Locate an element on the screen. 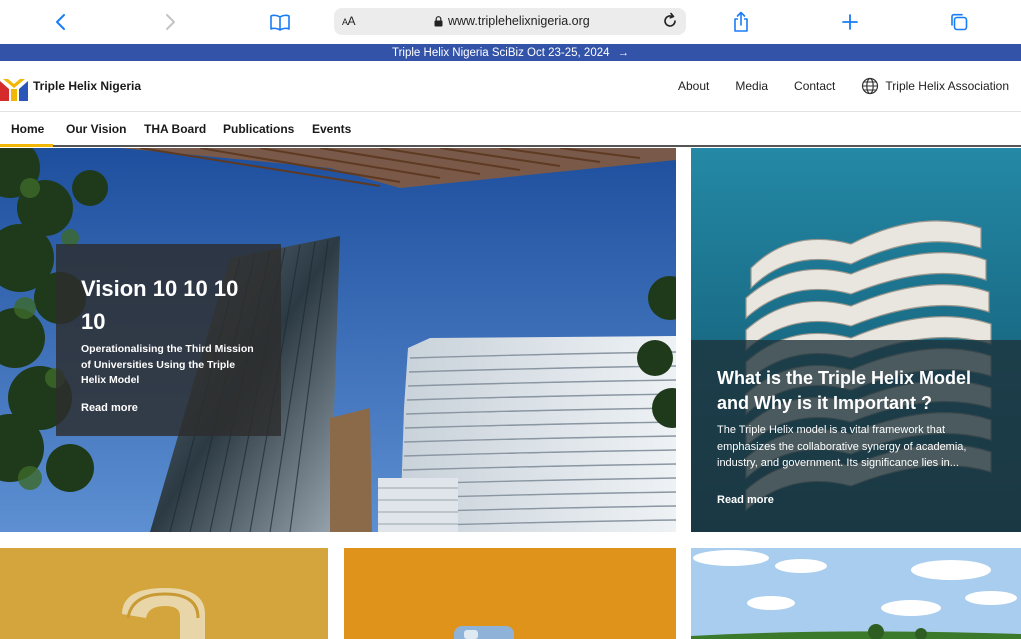 This screenshot has height=639, width=1021. arrow-right-icon: → is located at coordinates (623, 52).